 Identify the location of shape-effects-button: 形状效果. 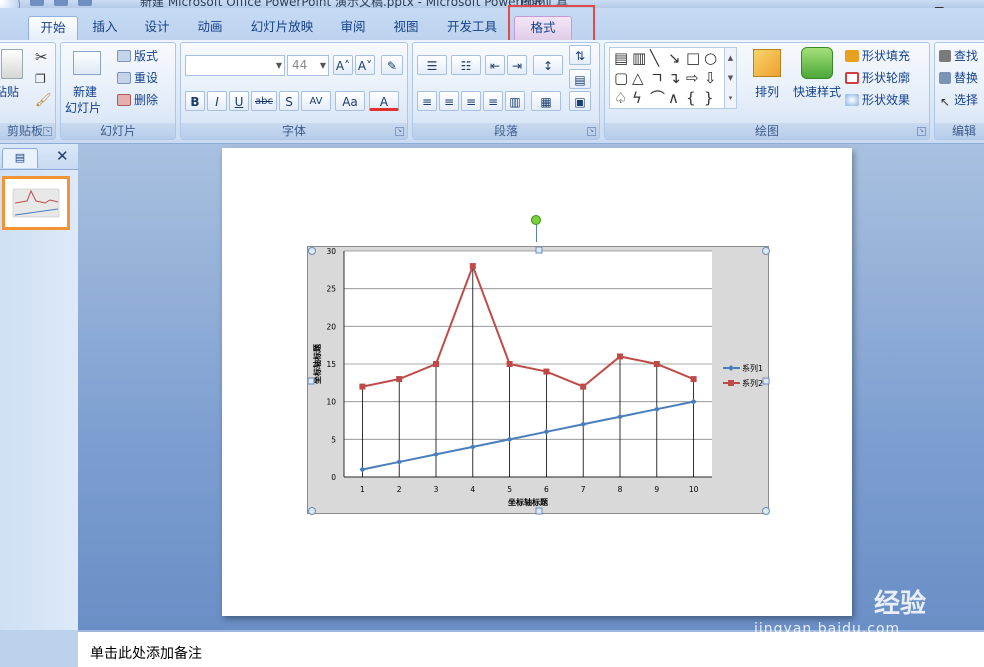
(877, 100).